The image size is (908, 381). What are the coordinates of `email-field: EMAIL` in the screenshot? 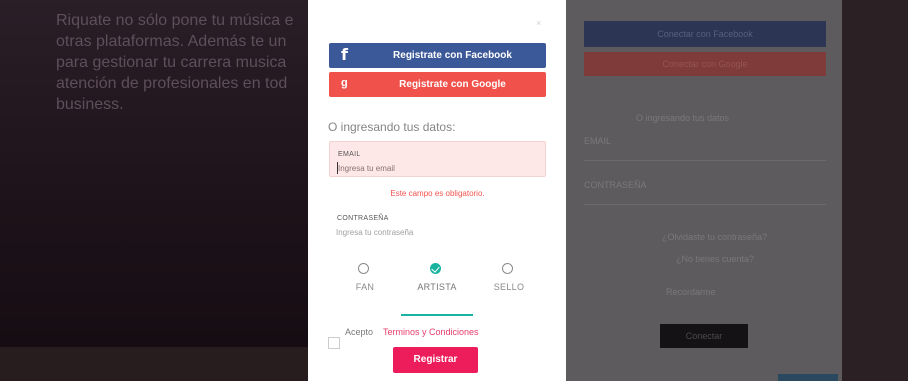 It's located at (437, 159).